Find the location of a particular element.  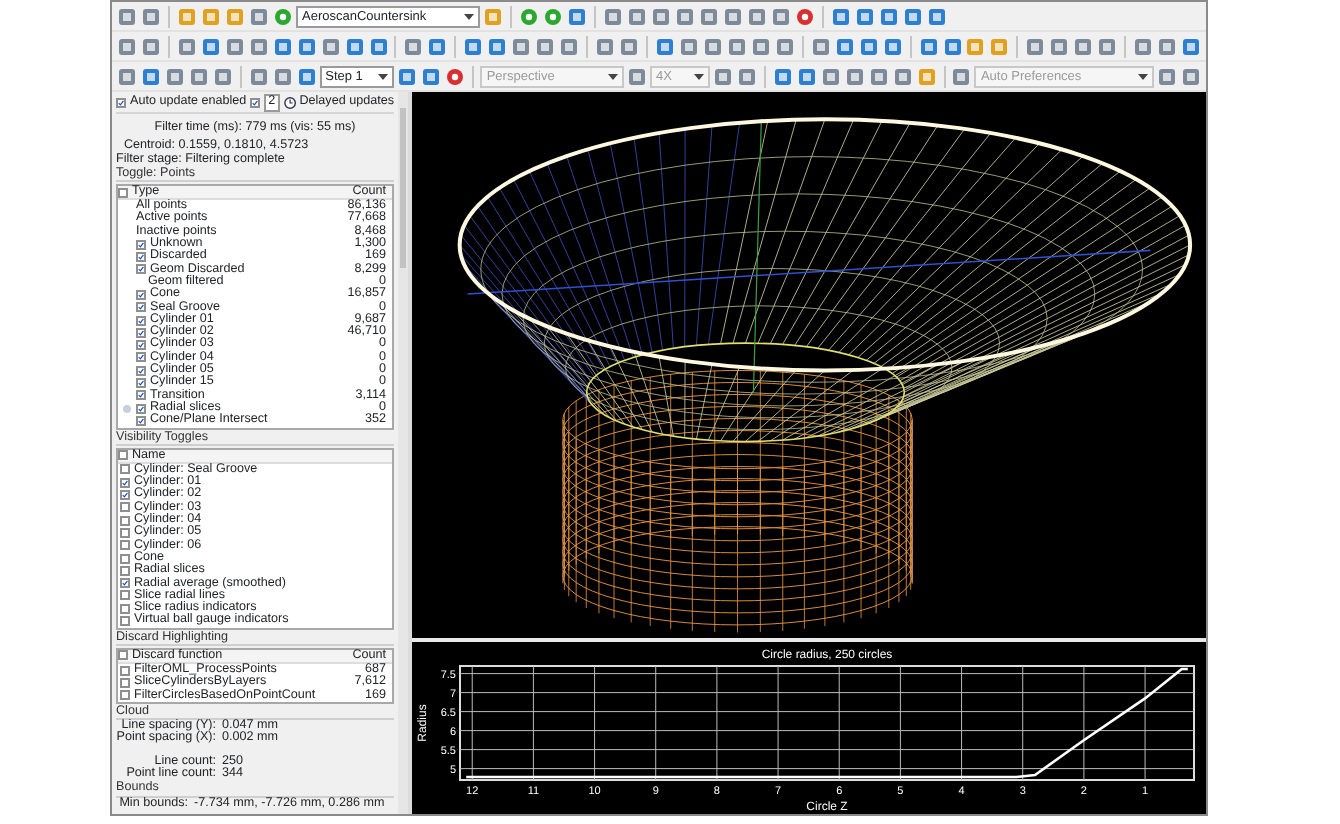

scrollbar is located at coordinates (403, 453).